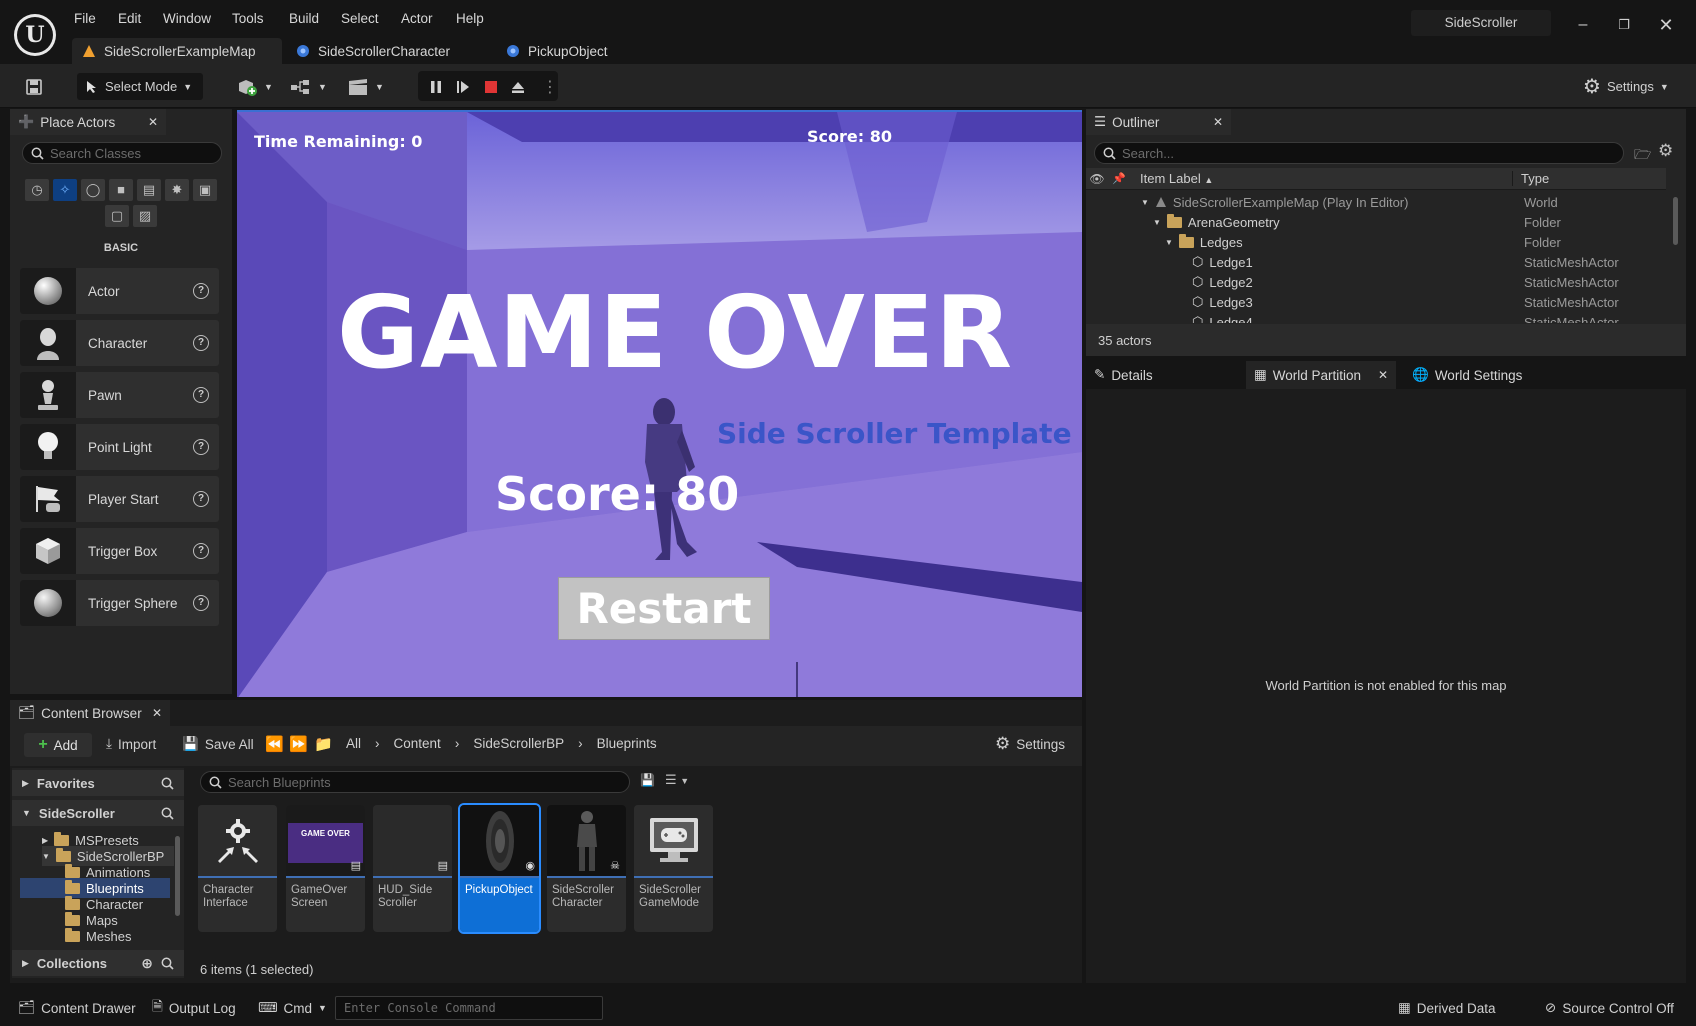 The image size is (1696, 1026). I want to click on actor-item-actor: Actor ?, so click(119, 291).